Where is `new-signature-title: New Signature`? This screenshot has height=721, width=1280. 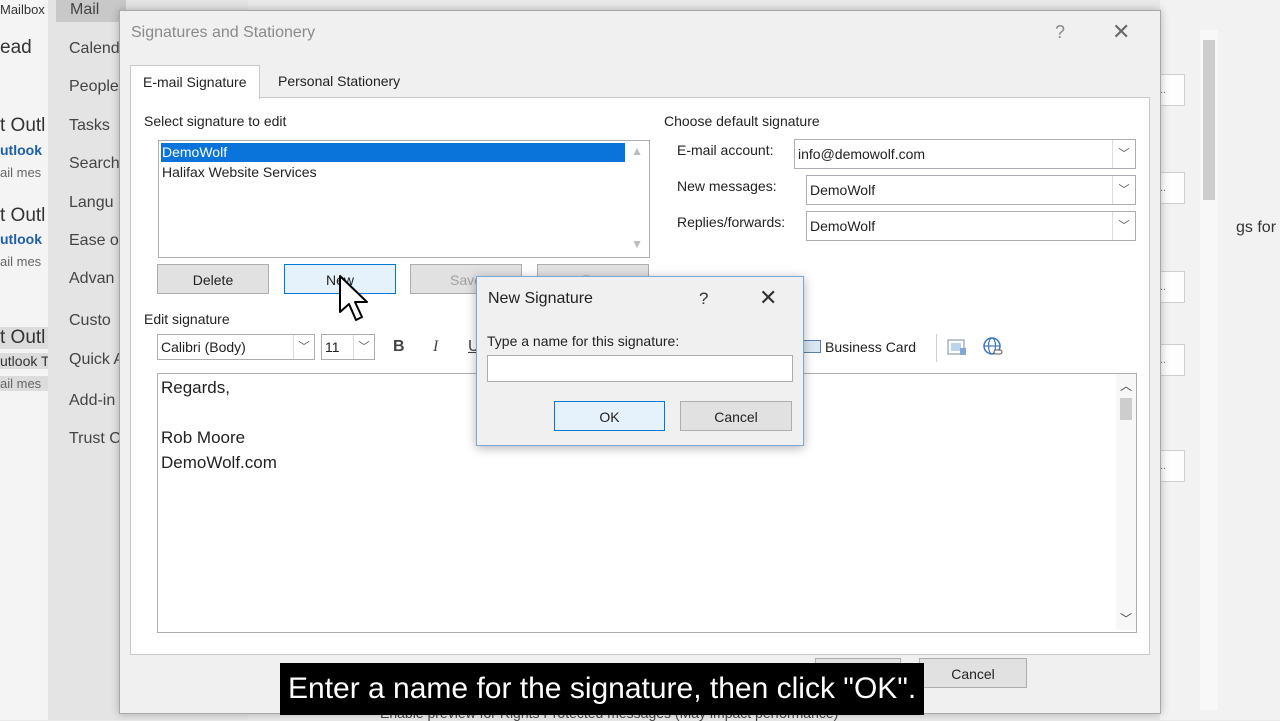
new-signature-title: New Signature is located at coordinates (540, 298).